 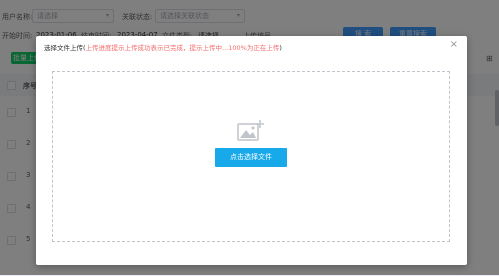 What do you see at coordinates (250, 130) in the screenshot?
I see `image-icon` at bounding box center [250, 130].